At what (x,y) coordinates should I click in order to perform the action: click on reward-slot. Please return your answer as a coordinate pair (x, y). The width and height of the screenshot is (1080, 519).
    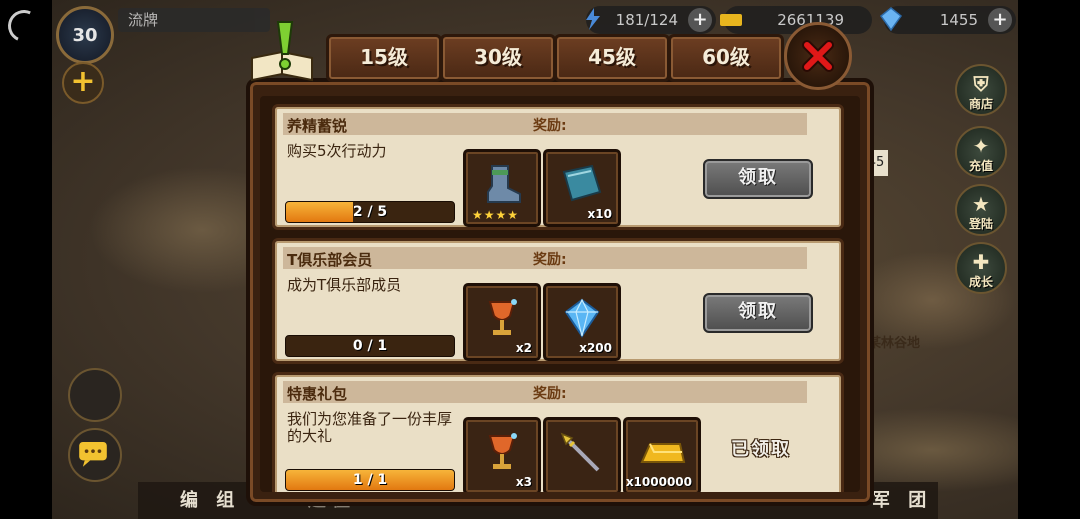
    Looking at the image, I should click on (582, 454).